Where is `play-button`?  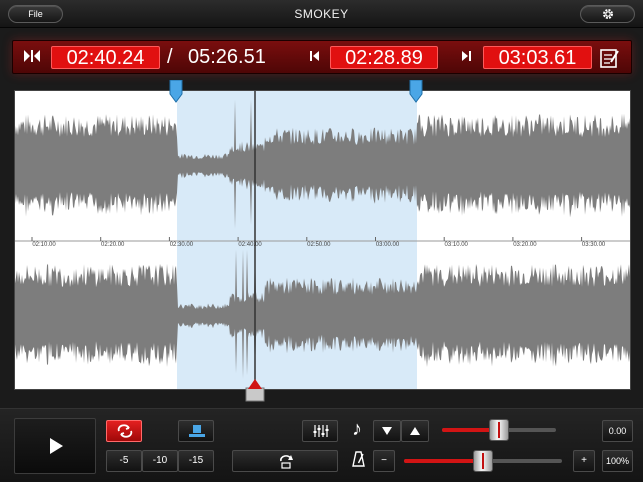
play-button is located at coordinates (55, 446).